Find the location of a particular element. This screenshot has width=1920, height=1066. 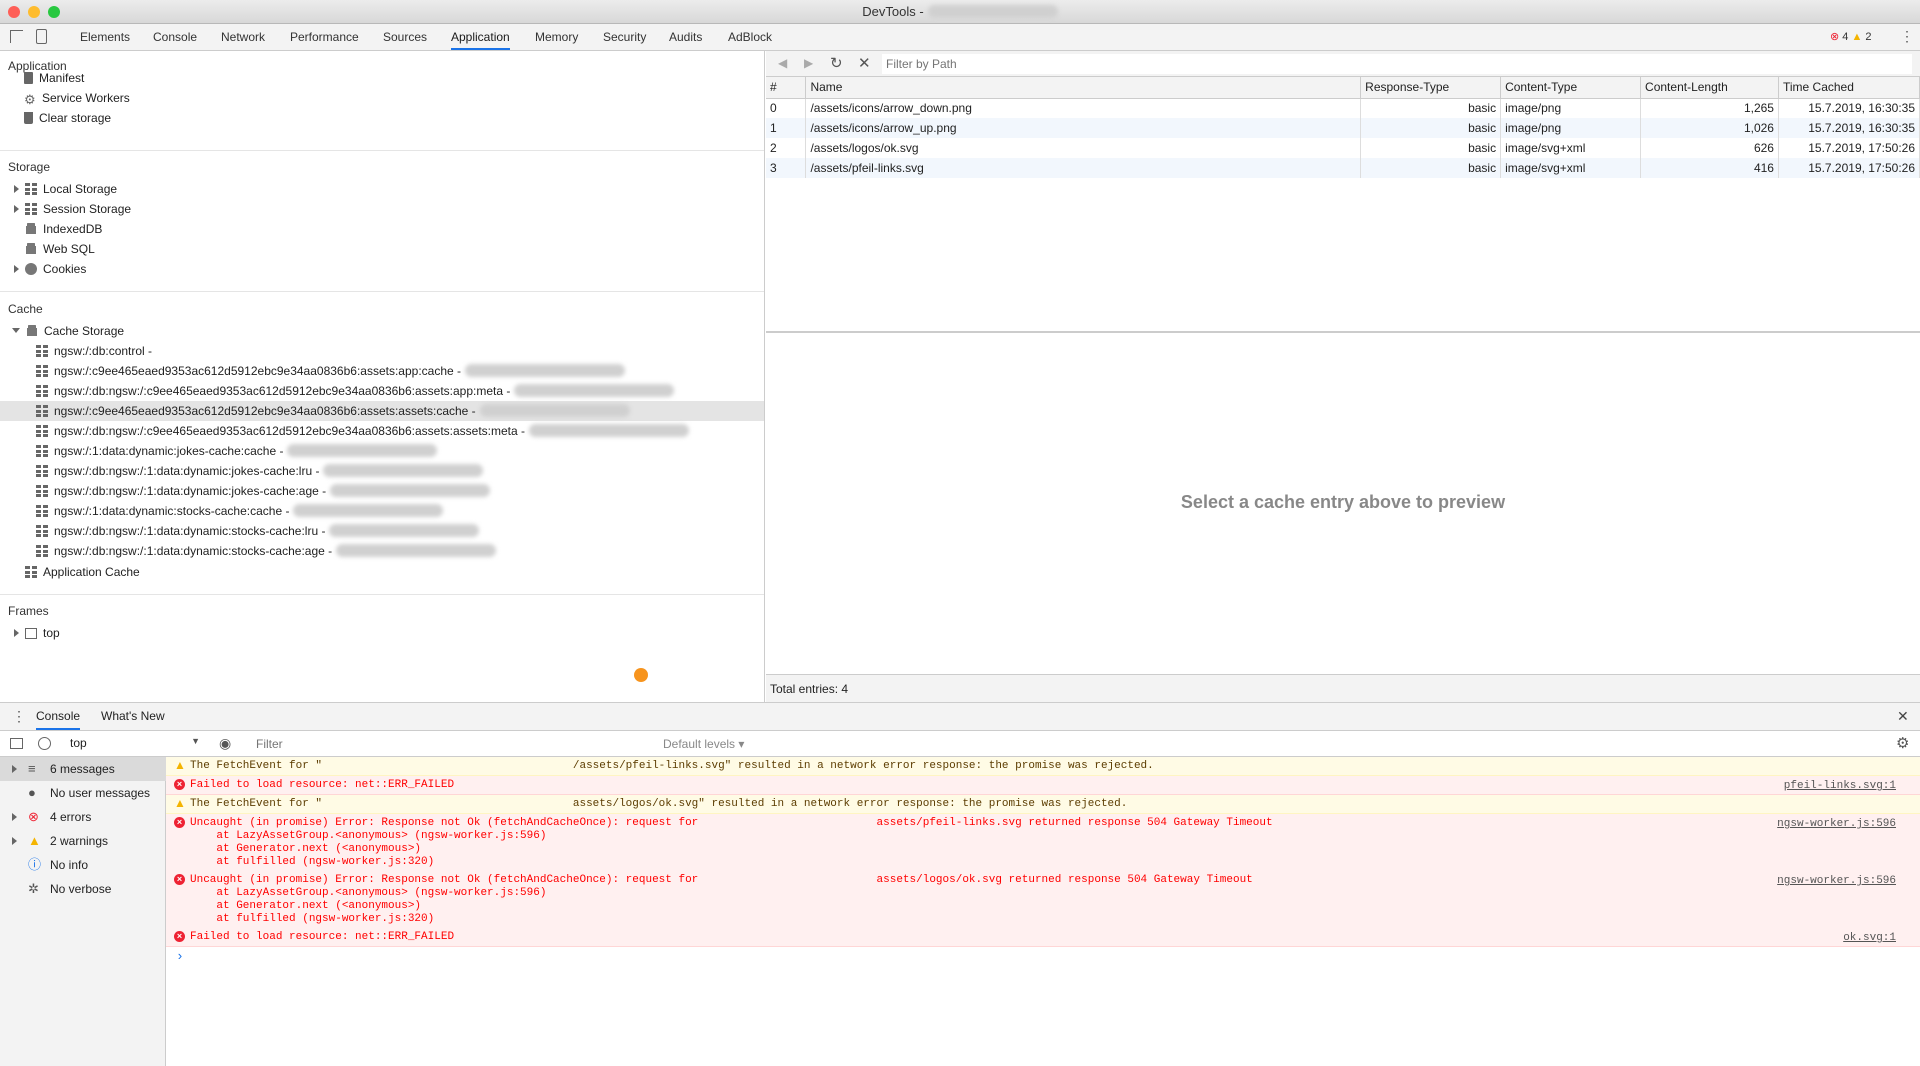

log-levels-dropdown: Default levels ▾ is located at coordinates (703, 744).